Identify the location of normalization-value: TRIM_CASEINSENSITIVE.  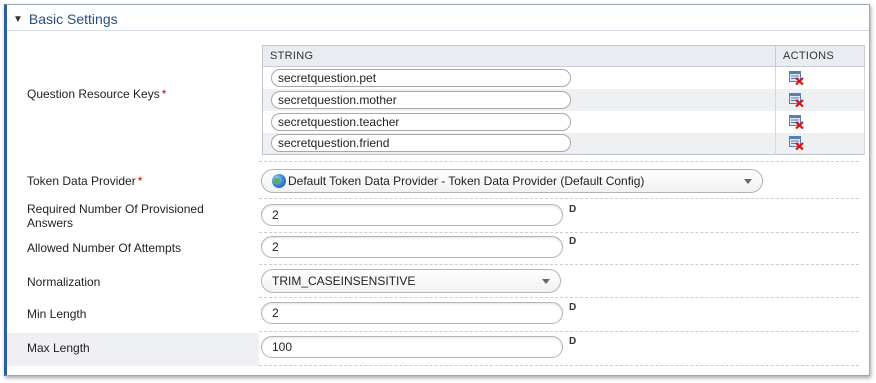
(344, 281).